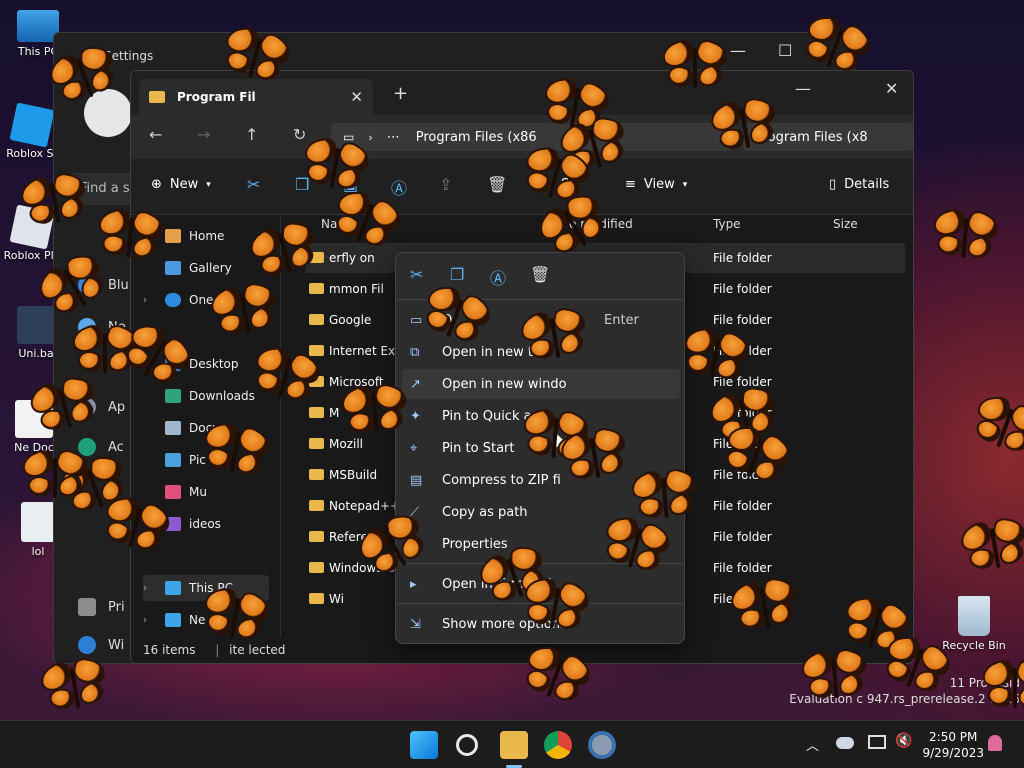 This screenshot has width=1024, height=768. I want to click on terminal-icon: ▸, so click(413, 584).